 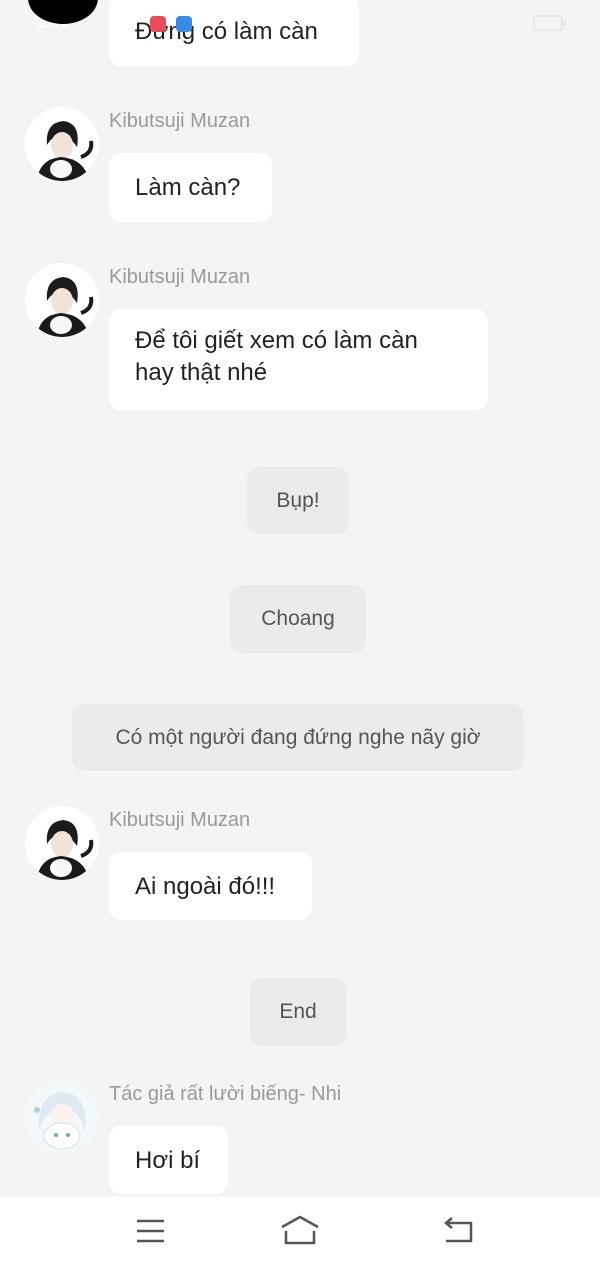 I want to click on message-bubble: Làm càn?, so click(x=190, y=187).